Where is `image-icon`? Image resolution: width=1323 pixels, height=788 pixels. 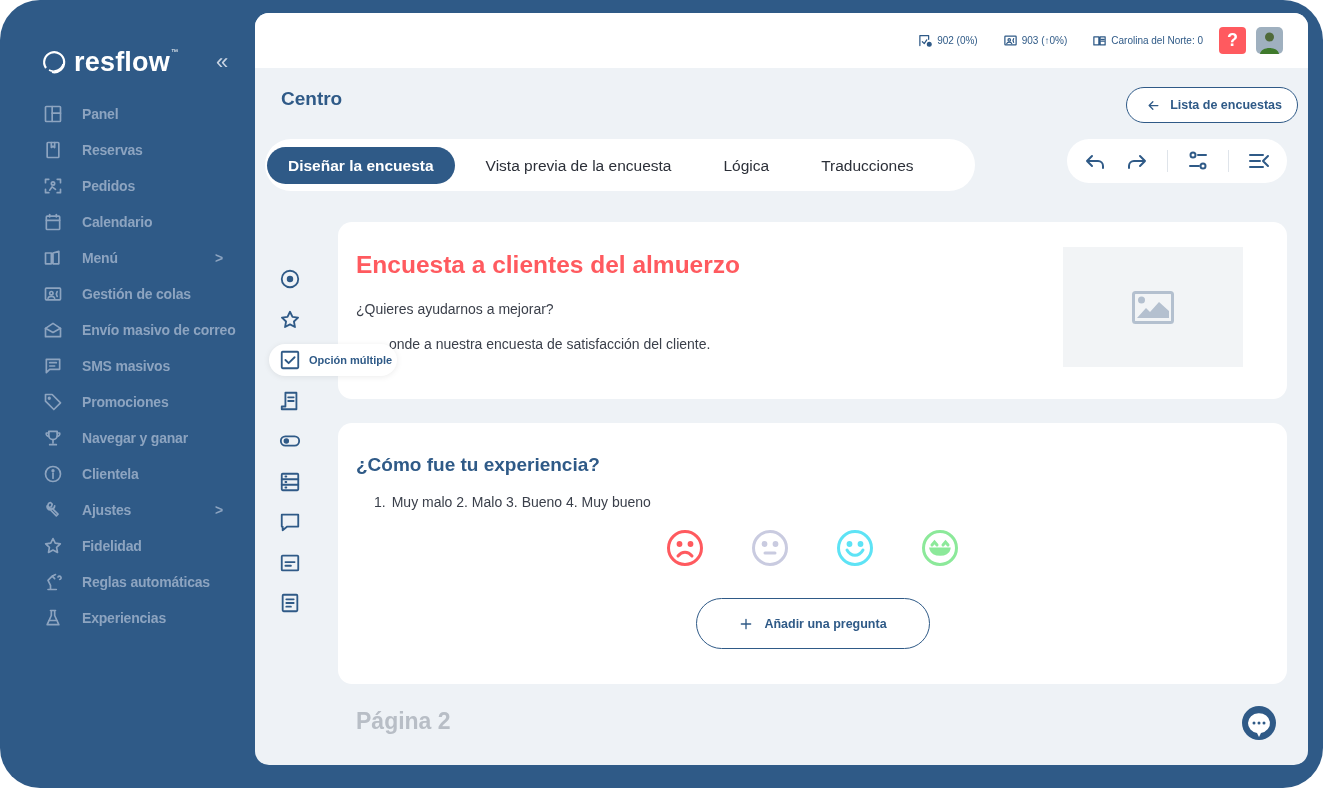
image-icon is located at coordinates (1153, 307).